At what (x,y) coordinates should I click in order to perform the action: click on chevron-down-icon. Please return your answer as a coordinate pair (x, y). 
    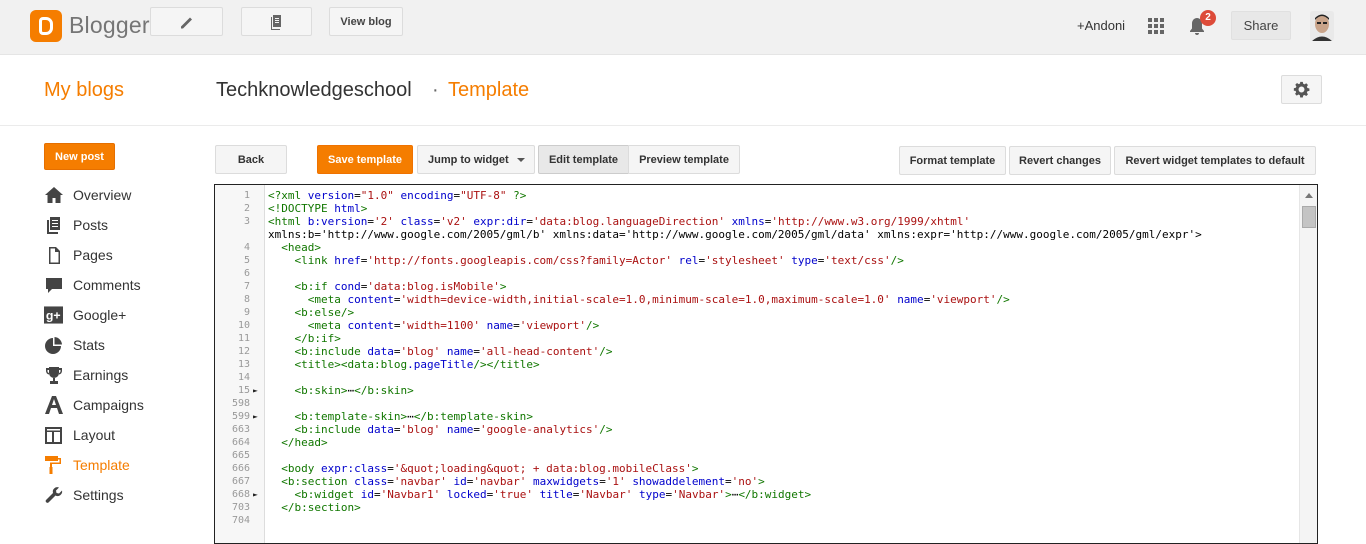
    Looking at the image, I should click on (521, 160).